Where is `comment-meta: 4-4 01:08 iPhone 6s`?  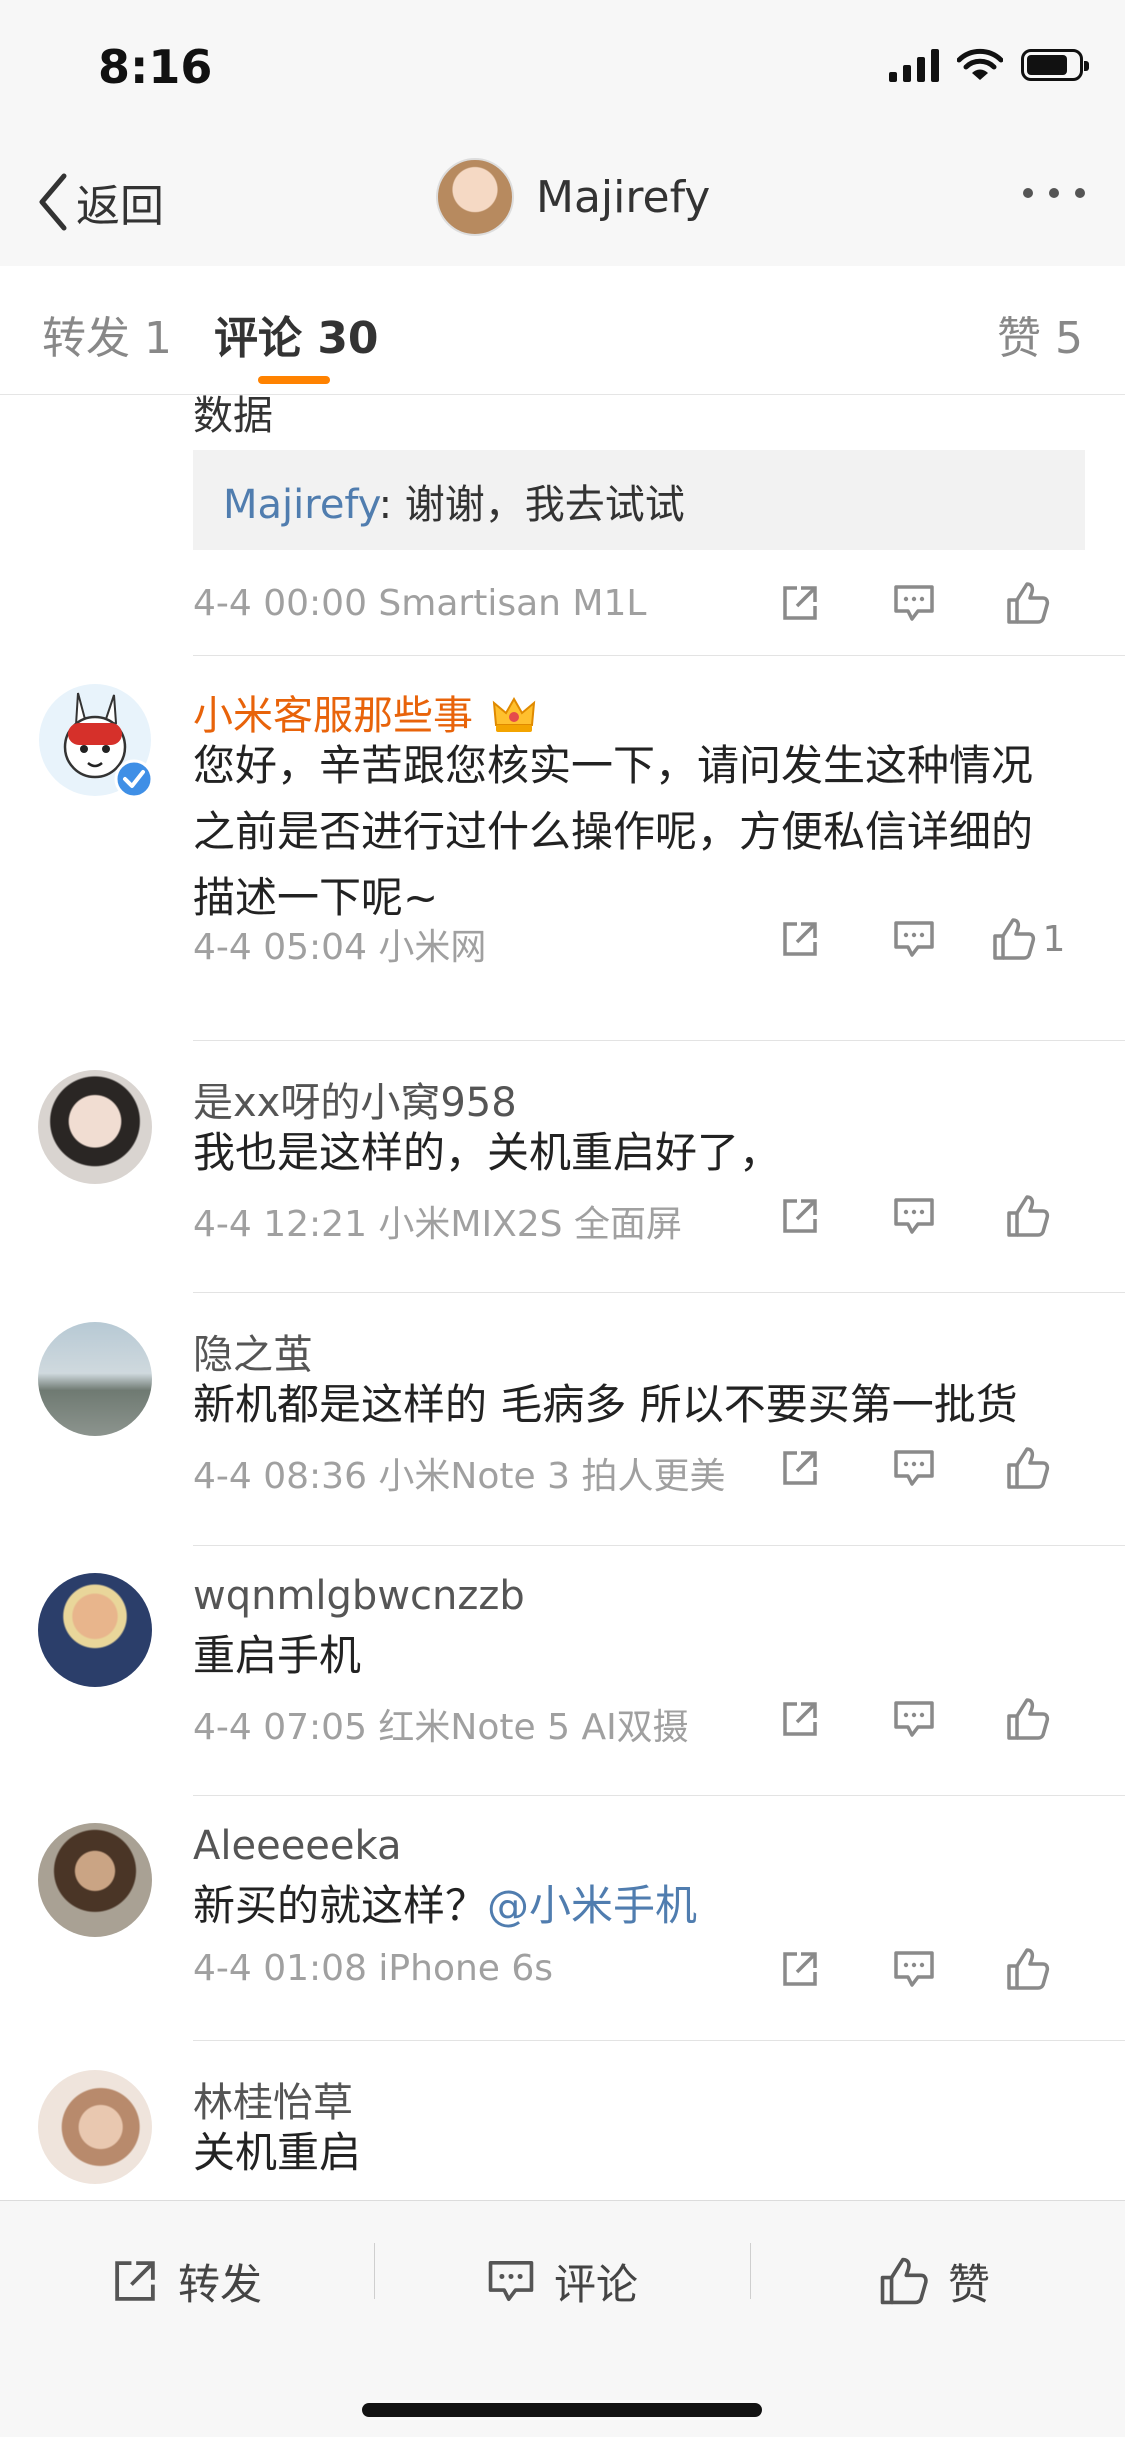 comment-meta: 4-4 01:08 iPhone 6s is located at coordinates (373, 1968).